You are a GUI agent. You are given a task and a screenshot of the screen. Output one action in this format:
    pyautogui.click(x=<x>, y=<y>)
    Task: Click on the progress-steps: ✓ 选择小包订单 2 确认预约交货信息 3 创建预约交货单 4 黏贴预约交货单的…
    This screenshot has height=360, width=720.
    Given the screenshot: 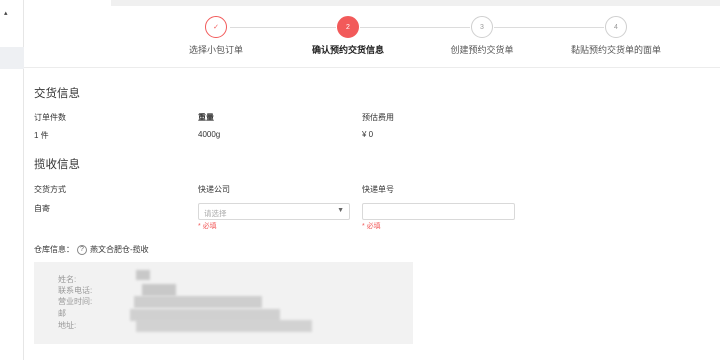 What is the action you would take?
    pyautogui.click(x=372, y=38)
    